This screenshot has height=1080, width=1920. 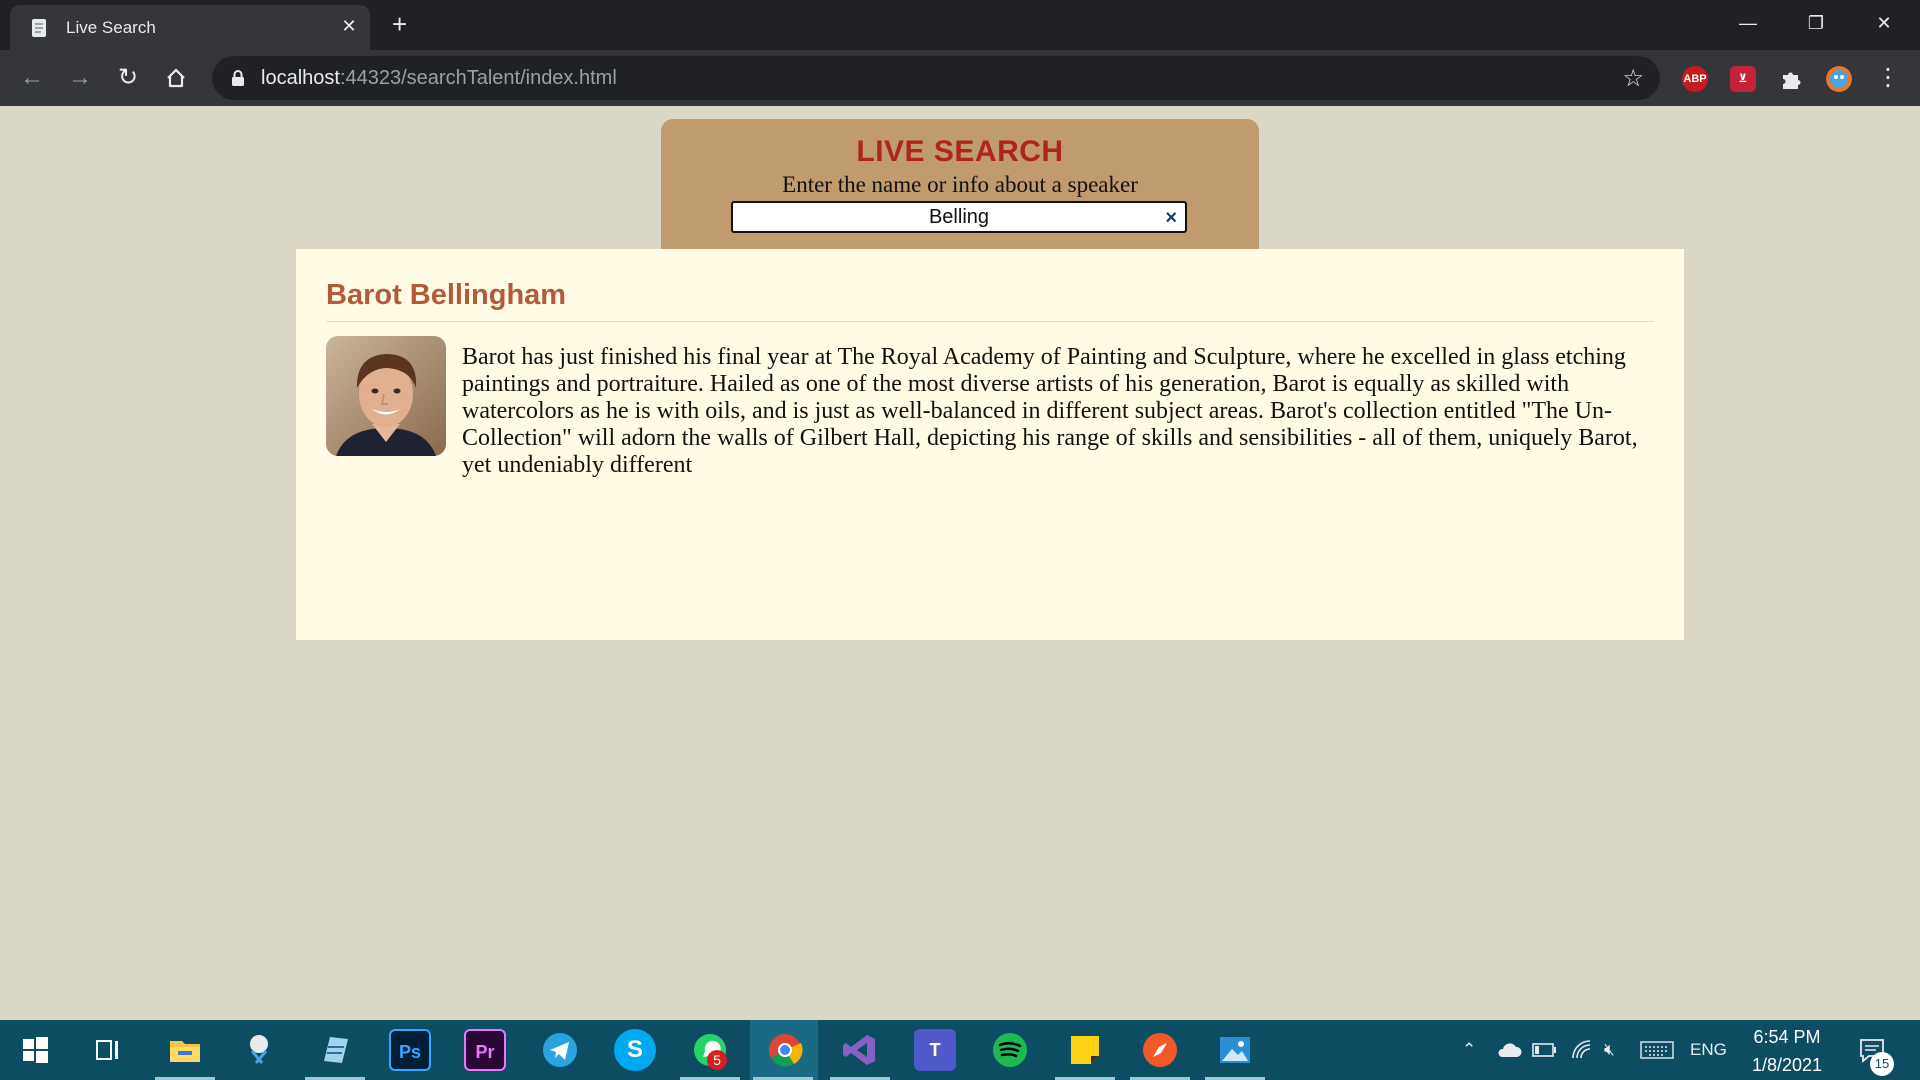 I want to click on divider, so click(x=990, y=321).